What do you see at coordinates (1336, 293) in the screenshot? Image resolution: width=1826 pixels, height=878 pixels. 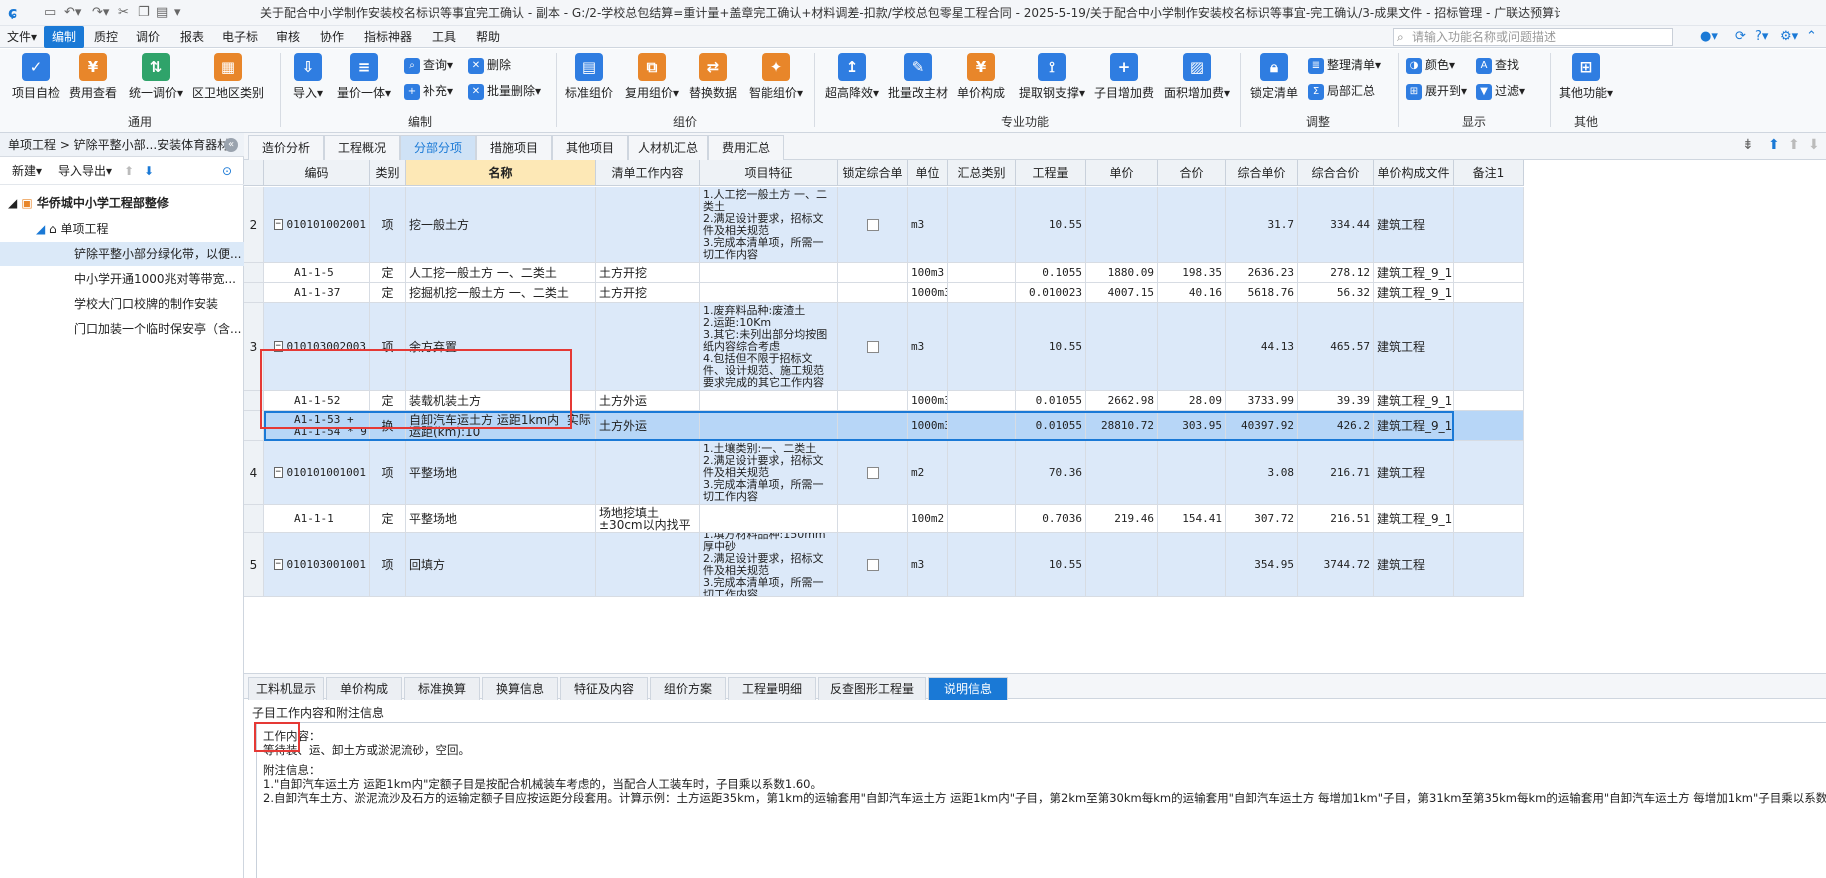 I see `grid-cell: 56.32` at bounding box center [1336, 293].